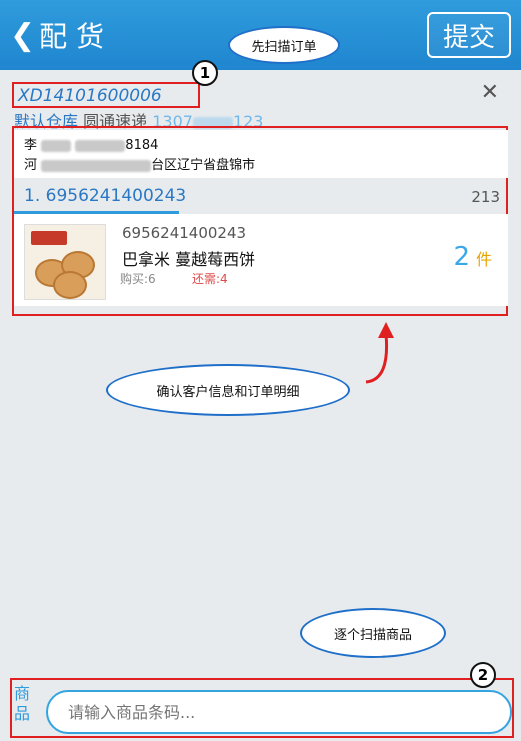 The width and height of the screenshot is (521, 741). I want to click on callout-scan-items-text: 逐个扫描商品, so click(372, 635).